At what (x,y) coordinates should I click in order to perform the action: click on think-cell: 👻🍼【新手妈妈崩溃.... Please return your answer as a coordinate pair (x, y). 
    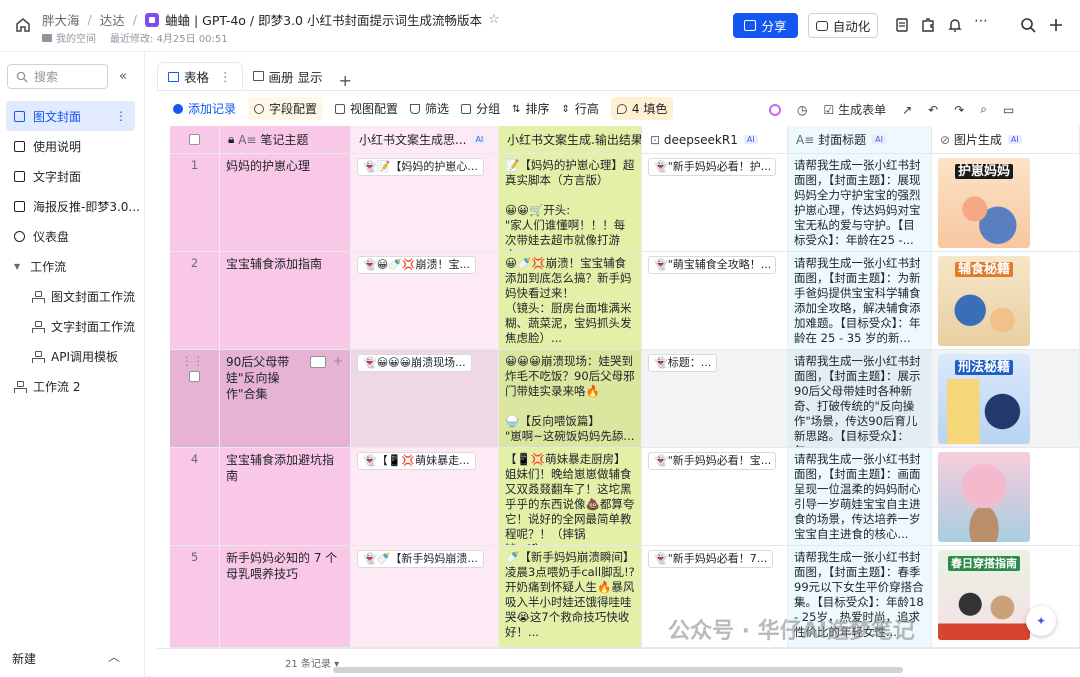
    Looking at the image, I should click on (425, 596).